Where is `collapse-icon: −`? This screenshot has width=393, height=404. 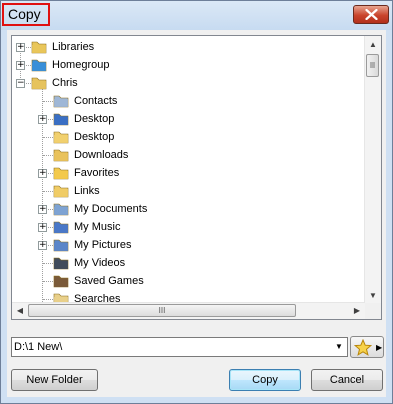
collapse-icon: − is located at coordinates (20, 83).